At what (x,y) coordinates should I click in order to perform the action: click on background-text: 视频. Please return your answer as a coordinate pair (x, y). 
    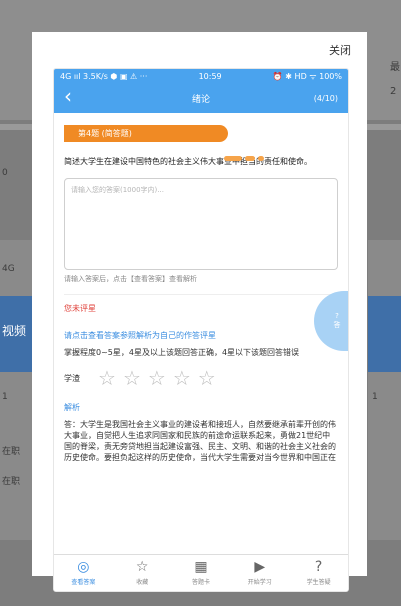
    Looking at the image, I should click on (14, 331).